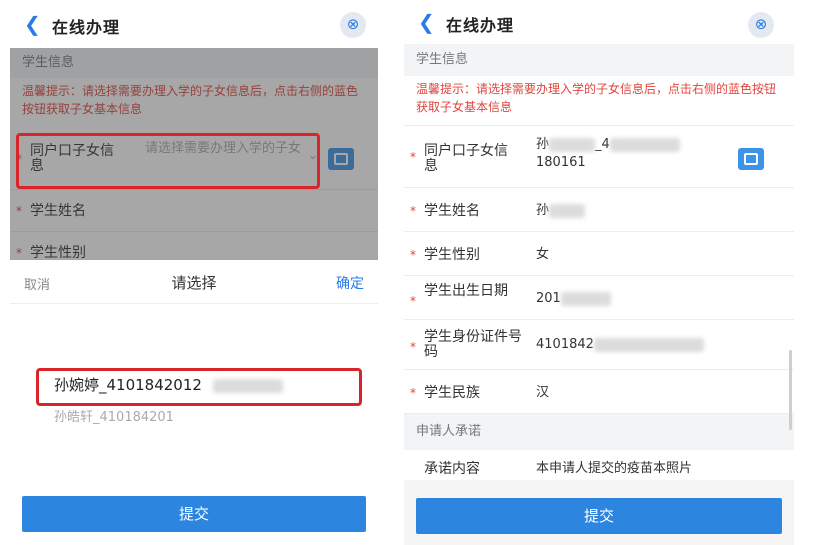 The height and width of the screenshot is (545, 828). Describe the element at coordinates (452, 255) in the screenshot. I see `label-student-gender: 学生性别` at that location.